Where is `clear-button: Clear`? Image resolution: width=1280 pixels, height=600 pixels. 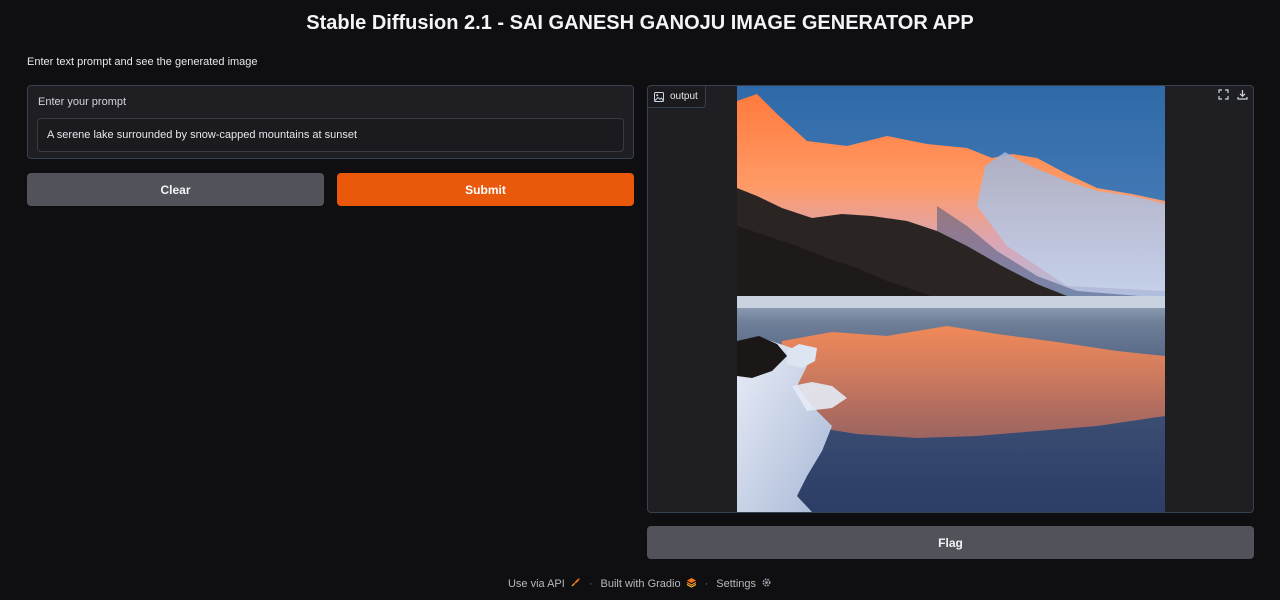 clear-button: Clear is located at coordinates (175, 189).